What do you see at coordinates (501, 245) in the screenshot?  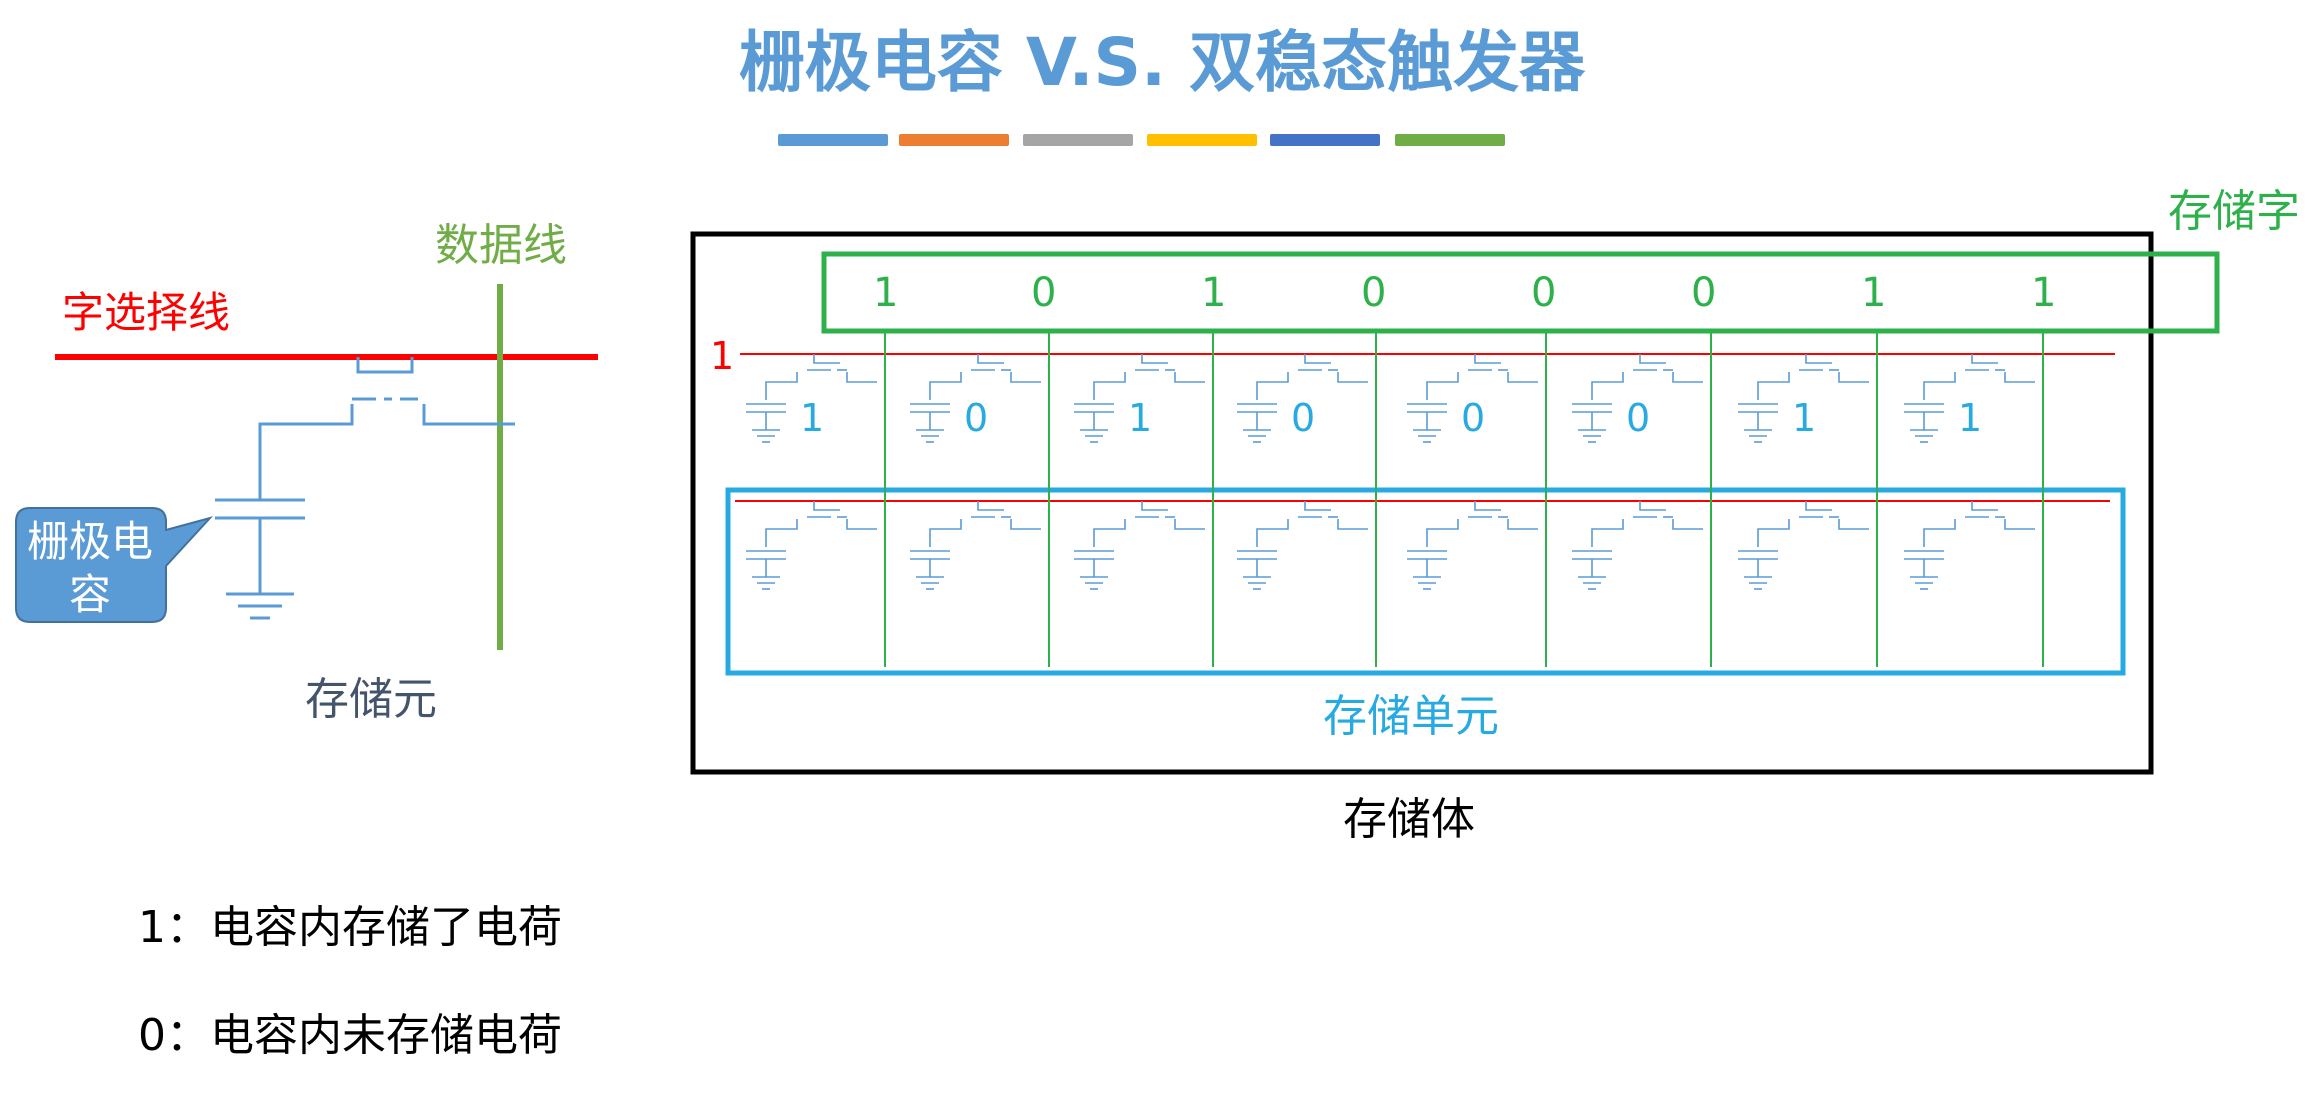 I see `data-line-label: 数据线` at bounding box center [501, 245].